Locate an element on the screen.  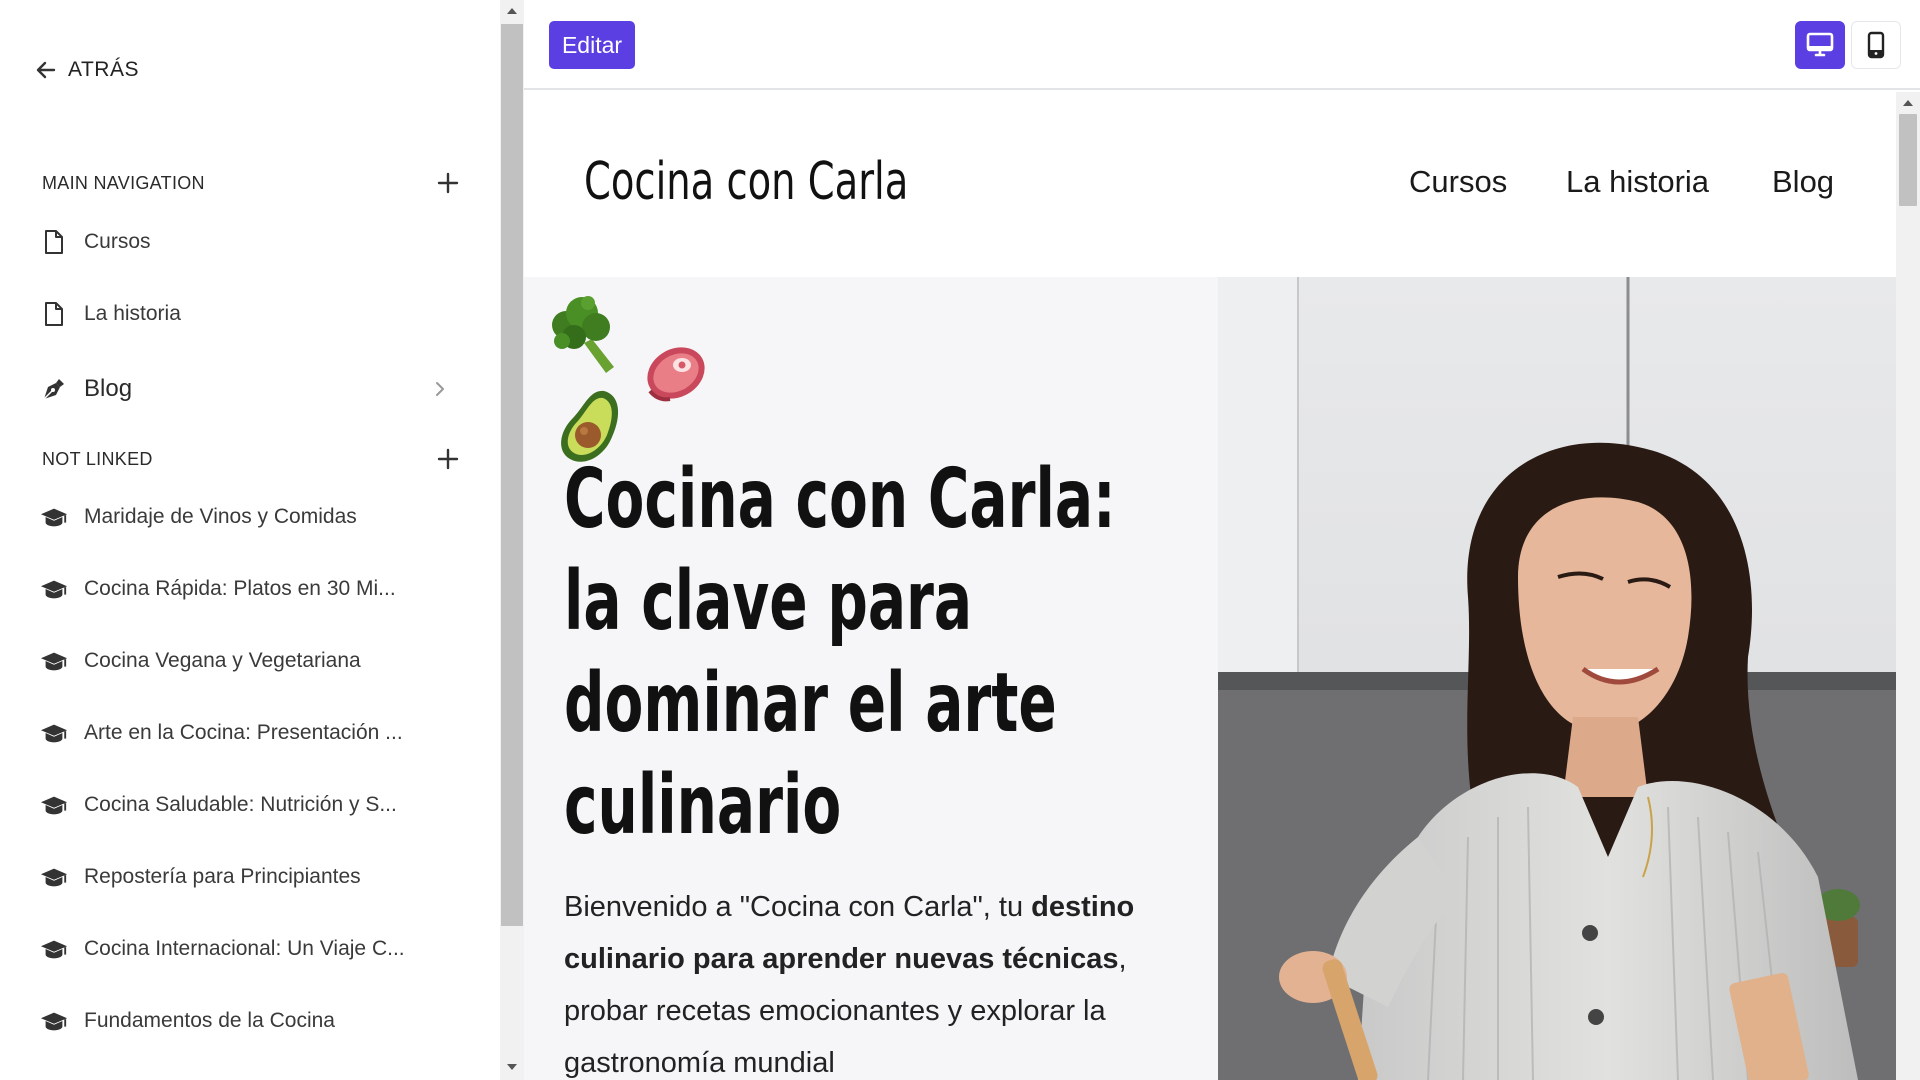
steak-icon is located at coordinates (676, 374).